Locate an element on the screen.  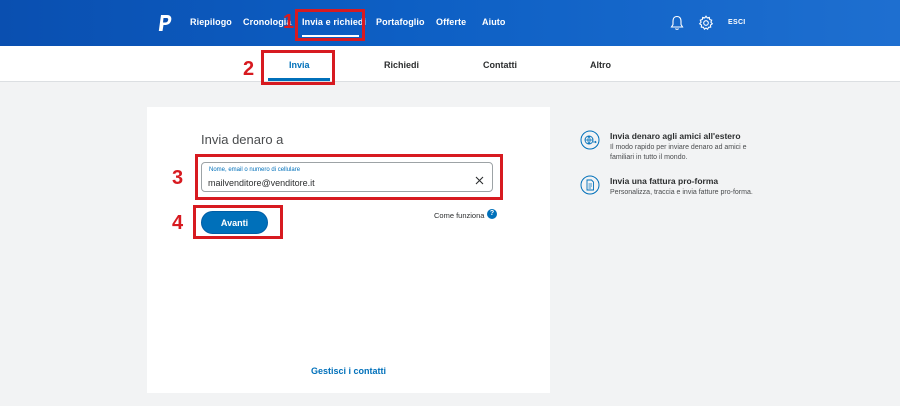
tab-contacts: Contatti is located at coordinates (500, 65).